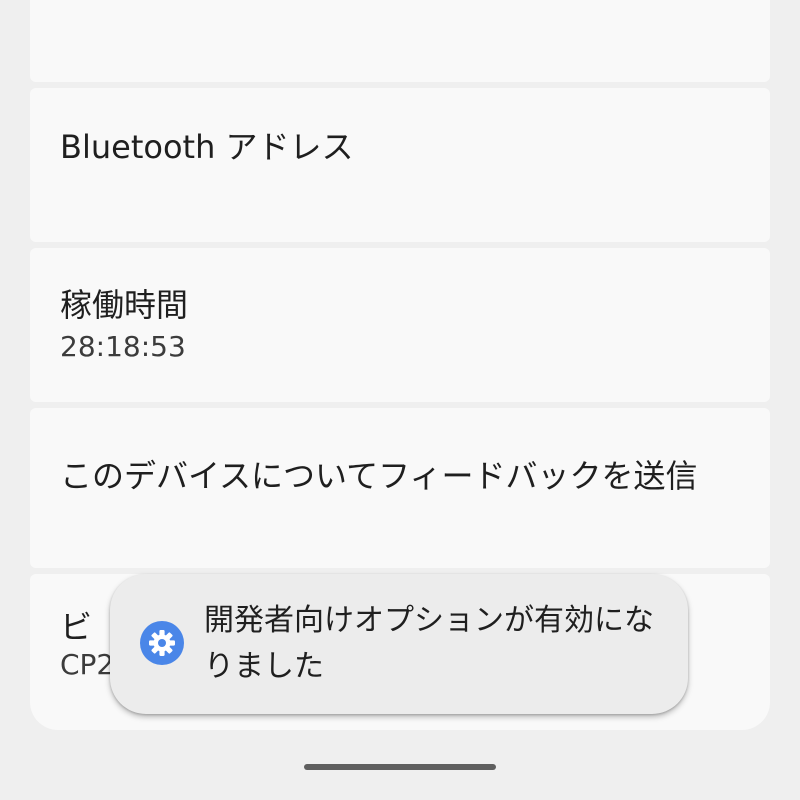  I want to click on uptime-title: 稼働時間, so click(124, 305).